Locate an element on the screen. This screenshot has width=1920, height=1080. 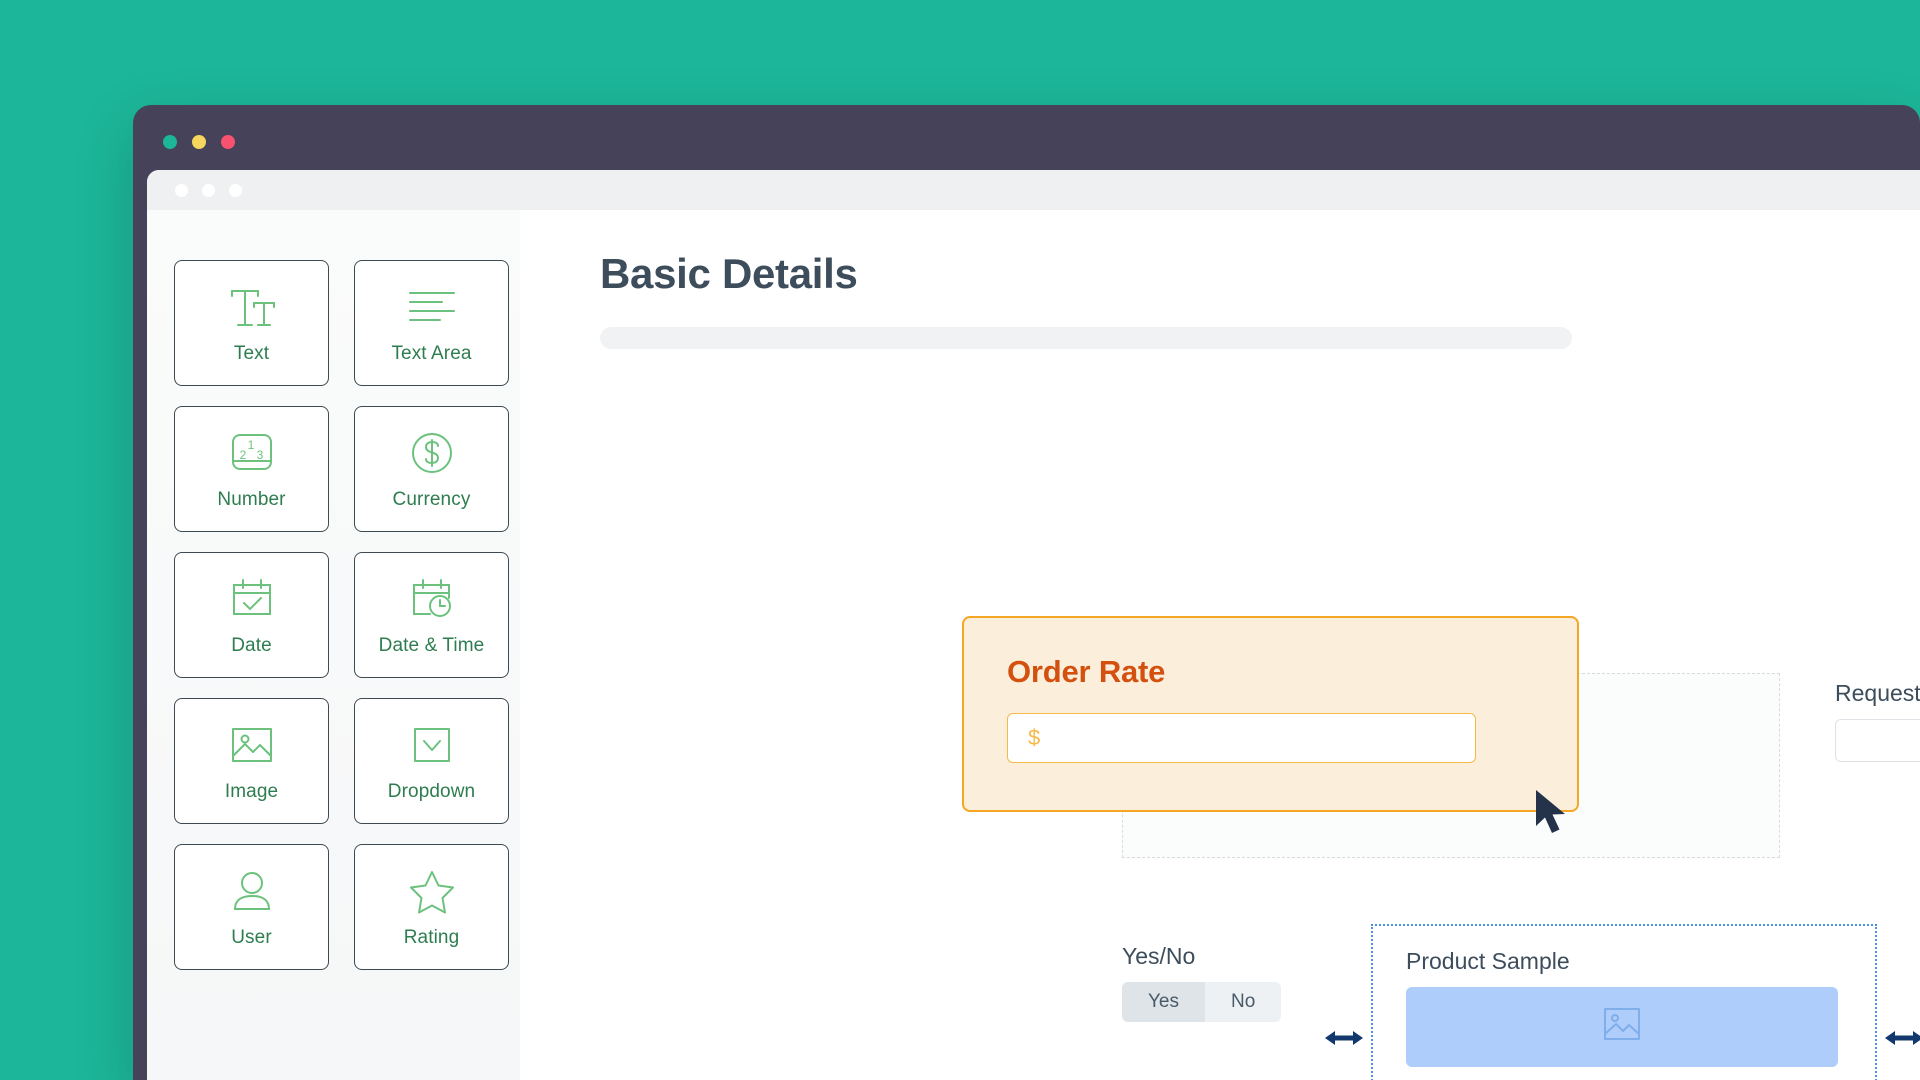
palette-card-image: Image is located at coordinates (251, 761).